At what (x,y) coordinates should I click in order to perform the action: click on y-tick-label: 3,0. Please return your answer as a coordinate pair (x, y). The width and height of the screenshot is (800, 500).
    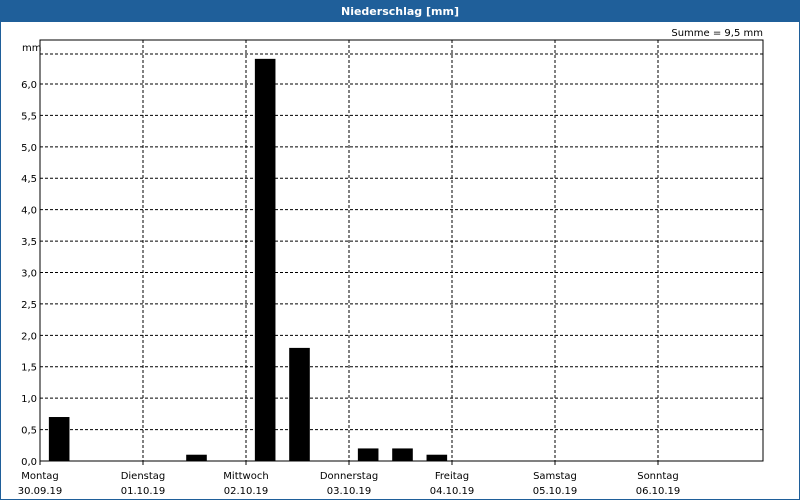
    Looking at the image, I should click on (29, 273).